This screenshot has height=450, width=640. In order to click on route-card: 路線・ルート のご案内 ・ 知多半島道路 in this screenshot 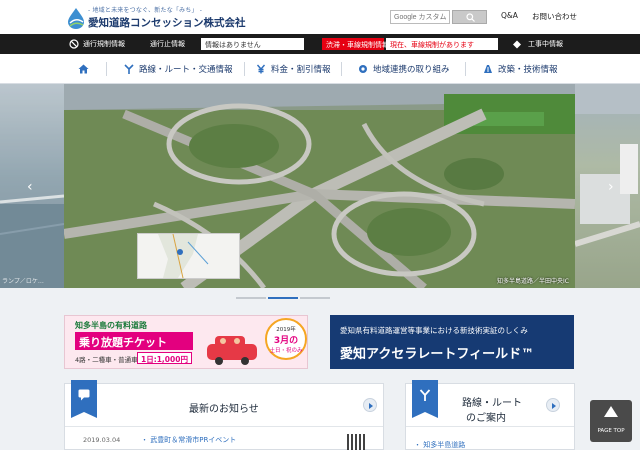, I will do `click(490, 415)`.